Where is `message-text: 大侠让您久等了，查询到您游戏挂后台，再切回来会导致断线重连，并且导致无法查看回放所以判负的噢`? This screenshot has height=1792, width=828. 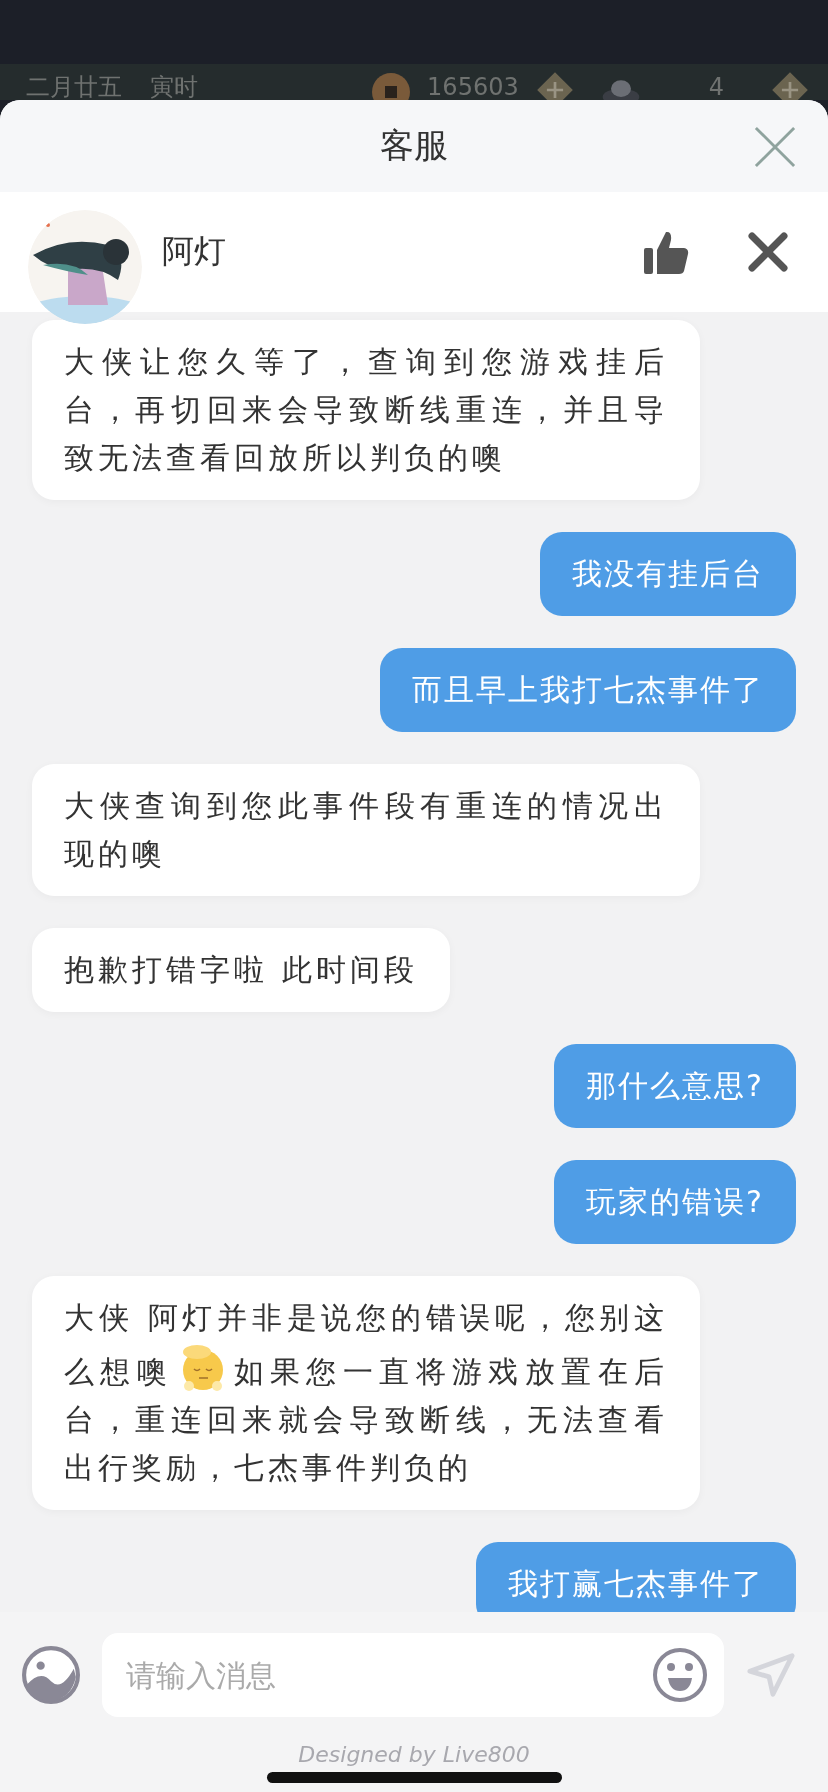
message-text: 大侠让您久等了，查询到您游戏挂后台，再切回来会导致断线重连，并且导致无法查看回放所以判负的噢 is located at coordinates (366, 409).